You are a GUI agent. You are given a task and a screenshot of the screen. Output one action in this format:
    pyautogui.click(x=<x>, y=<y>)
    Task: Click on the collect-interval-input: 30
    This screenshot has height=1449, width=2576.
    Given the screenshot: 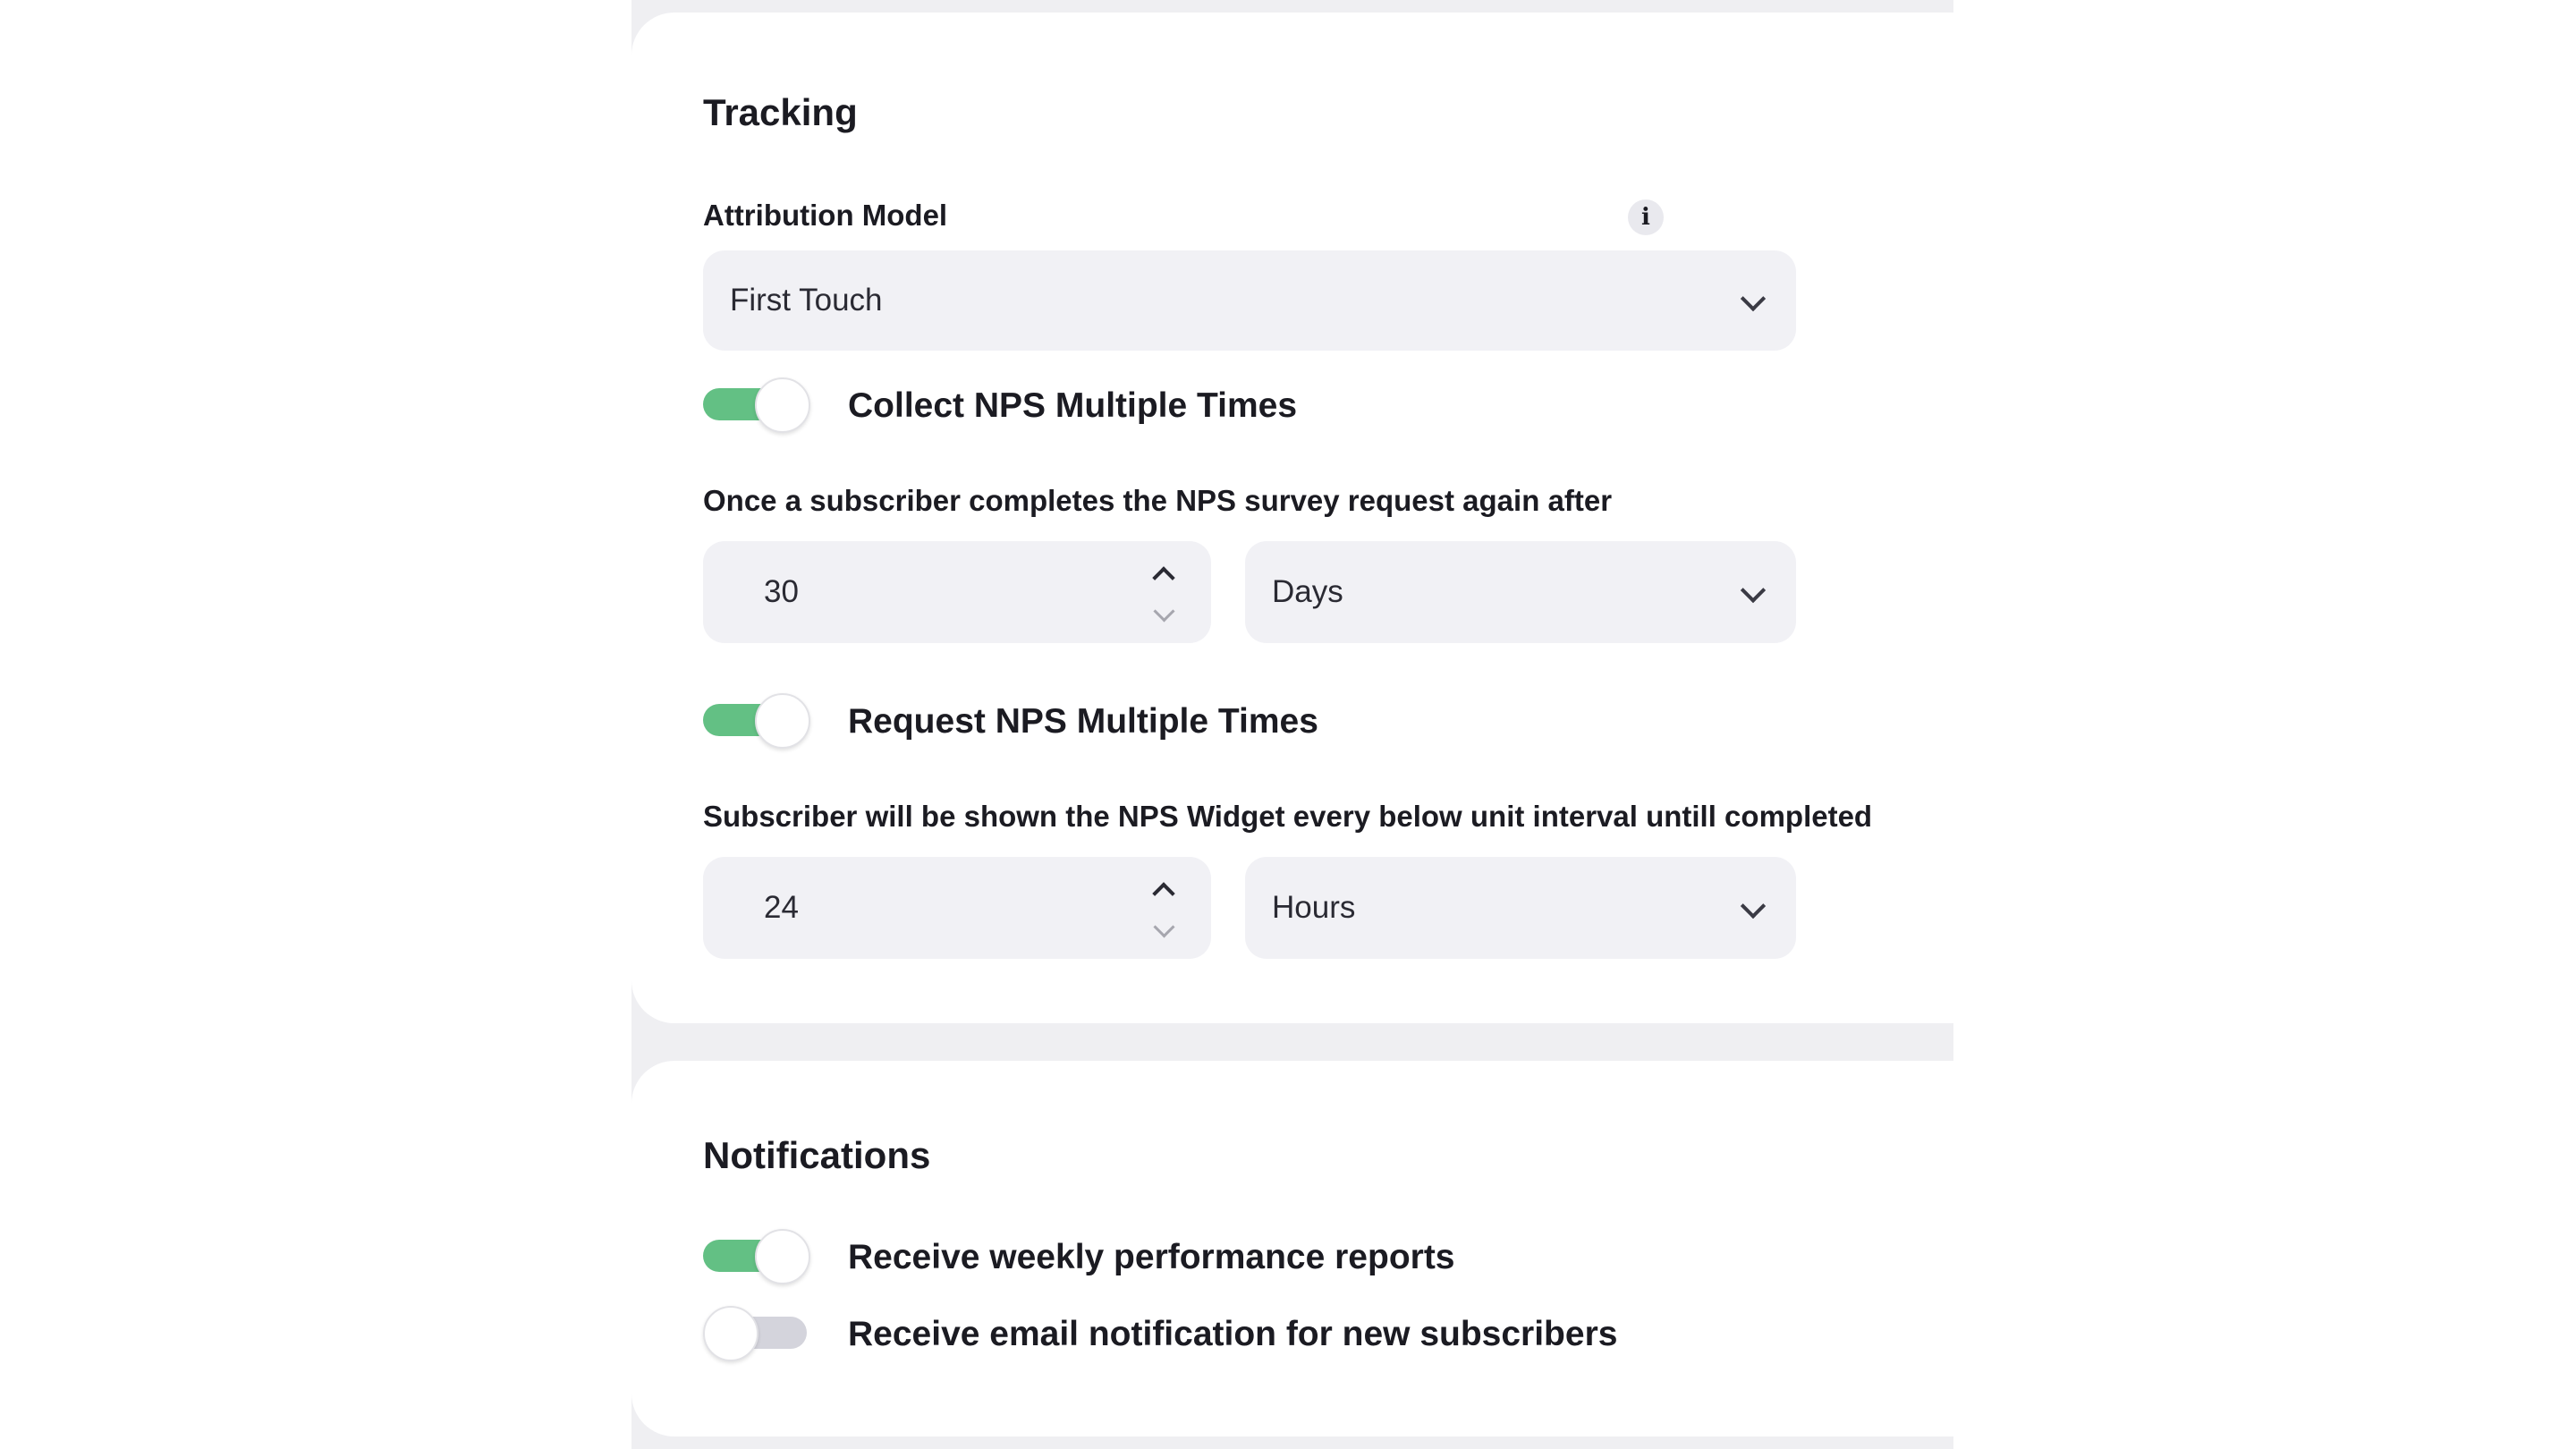 What is the action you would take?
    pyautogui.click(x=957, y=592)
    